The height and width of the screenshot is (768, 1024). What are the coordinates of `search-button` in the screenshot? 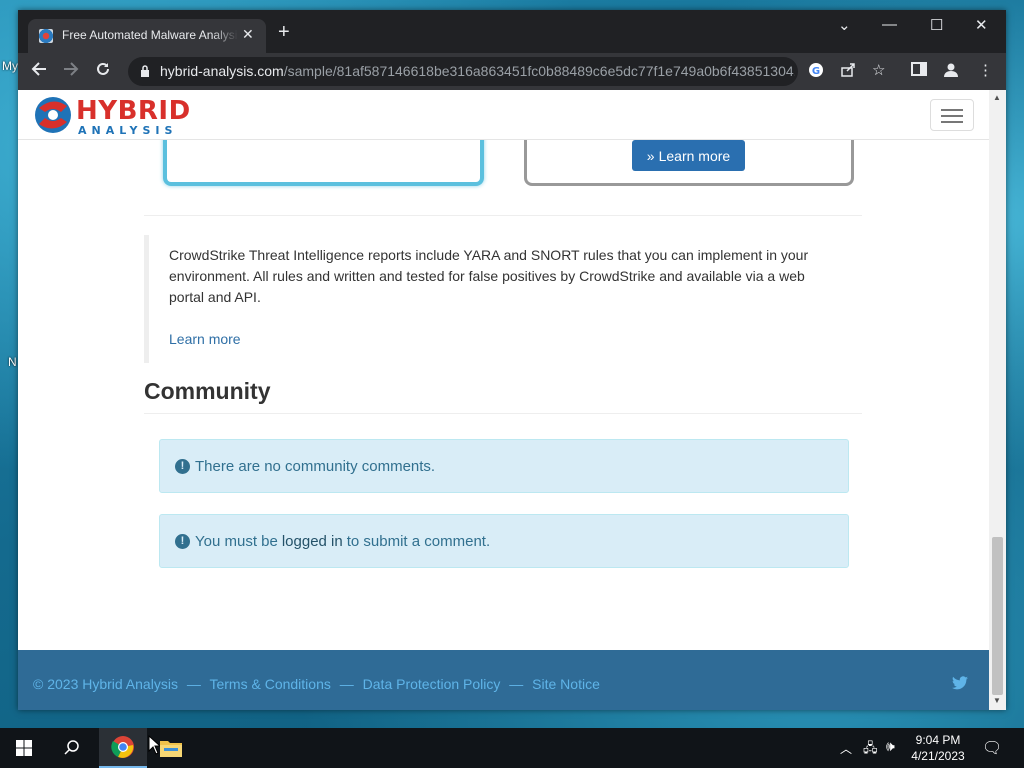 It's located at (72, 748).